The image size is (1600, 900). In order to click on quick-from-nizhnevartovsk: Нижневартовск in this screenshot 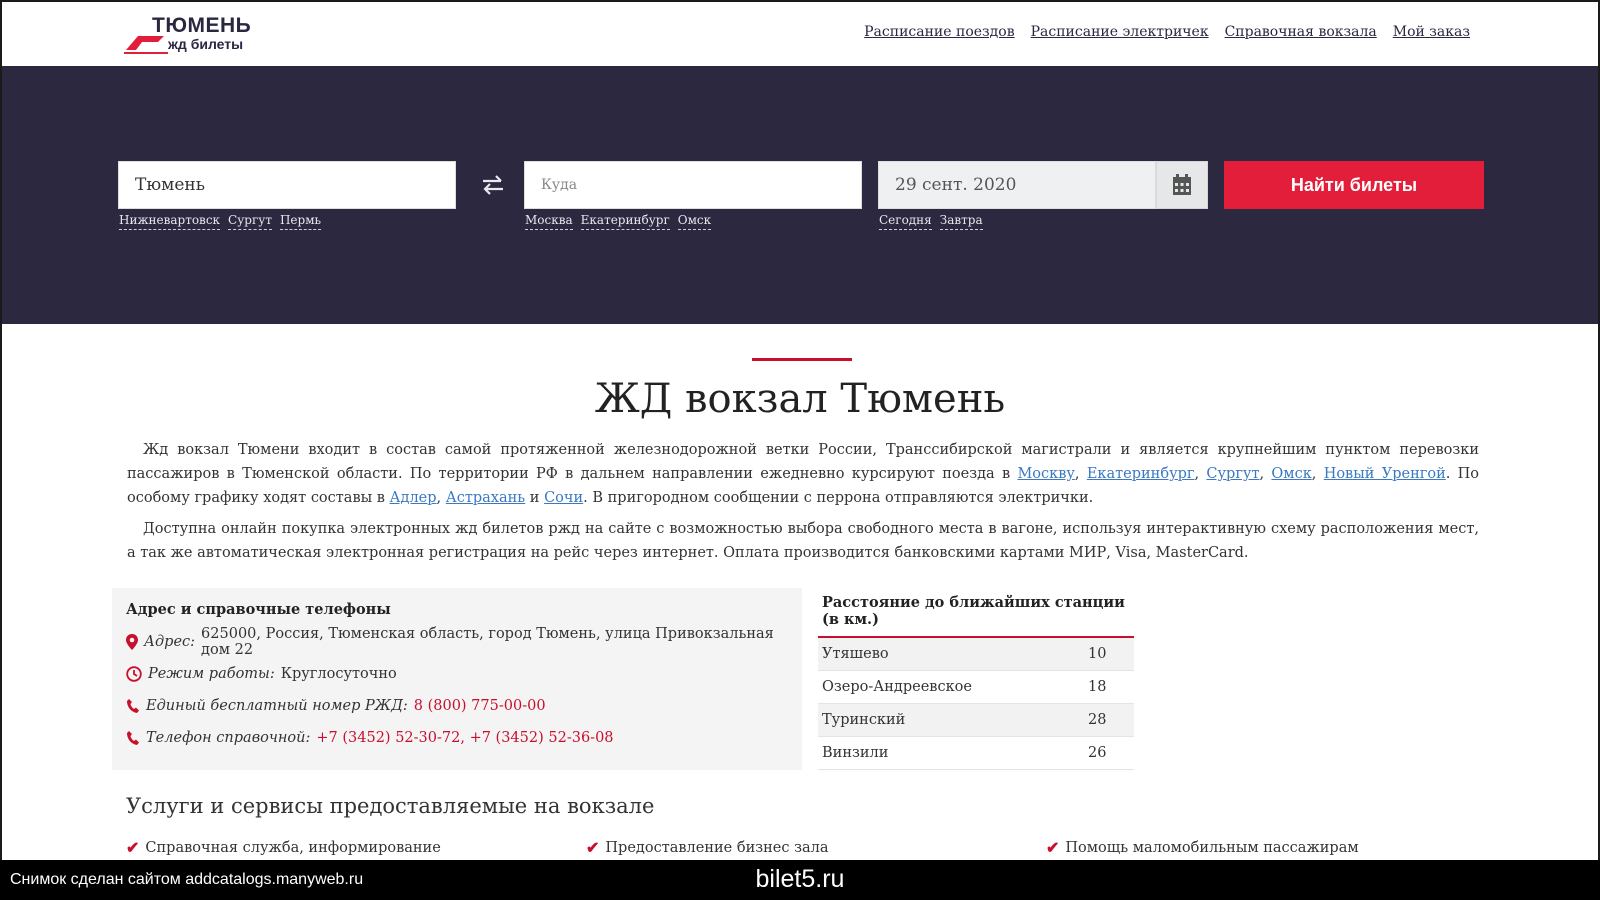, I will do `click(170, 221)`.